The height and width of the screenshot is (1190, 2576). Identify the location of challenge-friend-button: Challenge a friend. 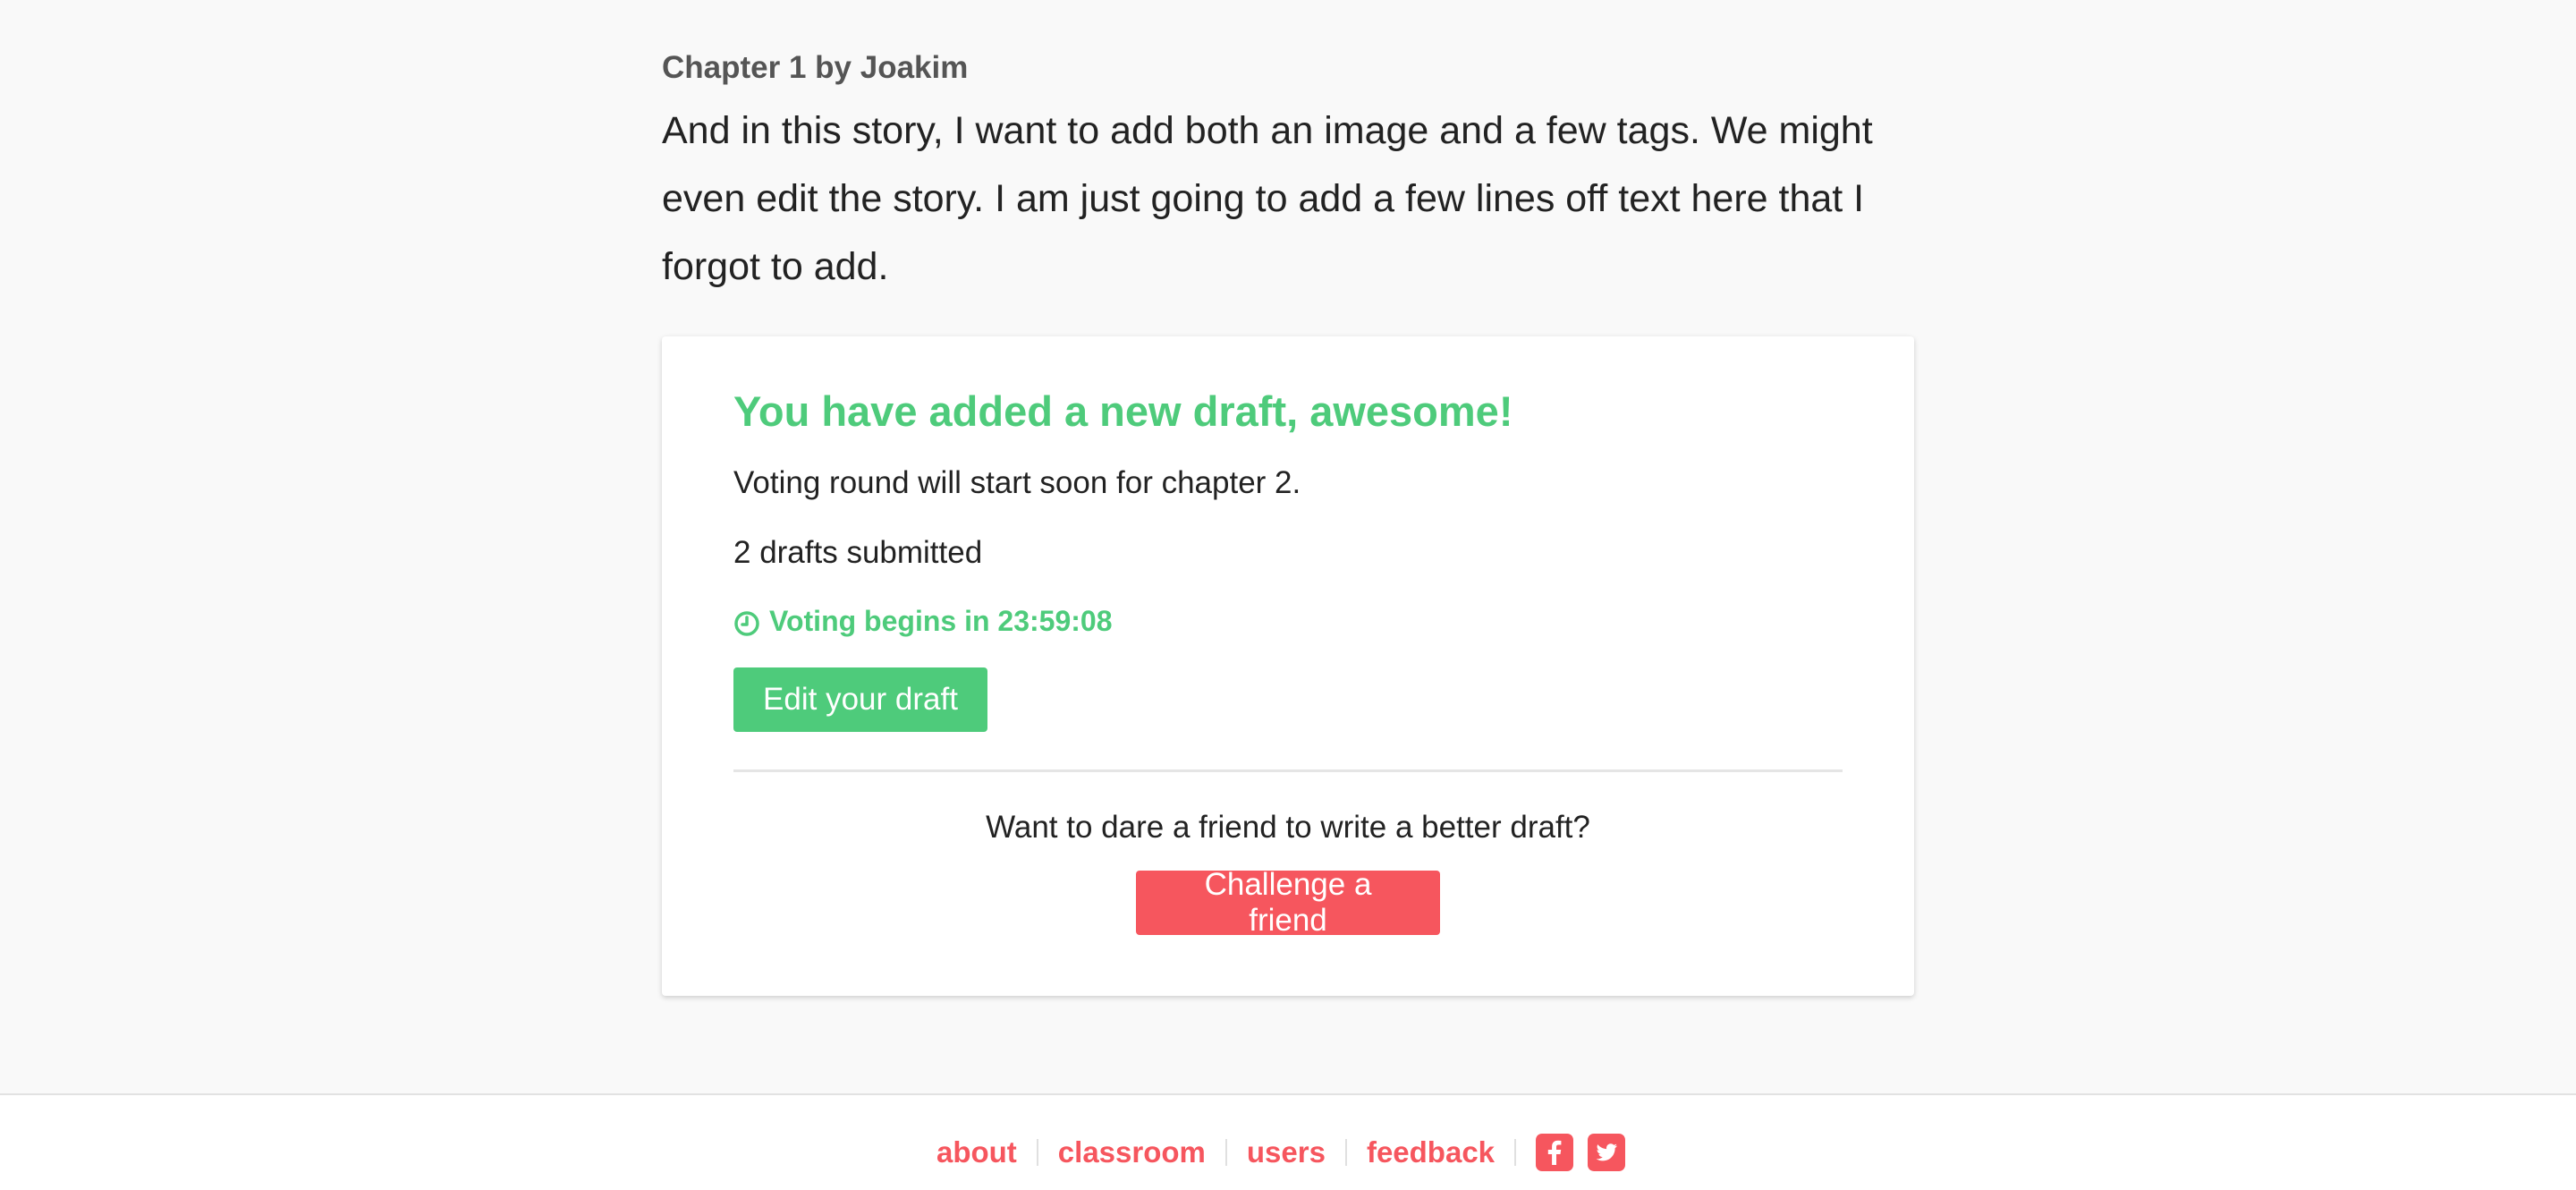
(1288, 903).